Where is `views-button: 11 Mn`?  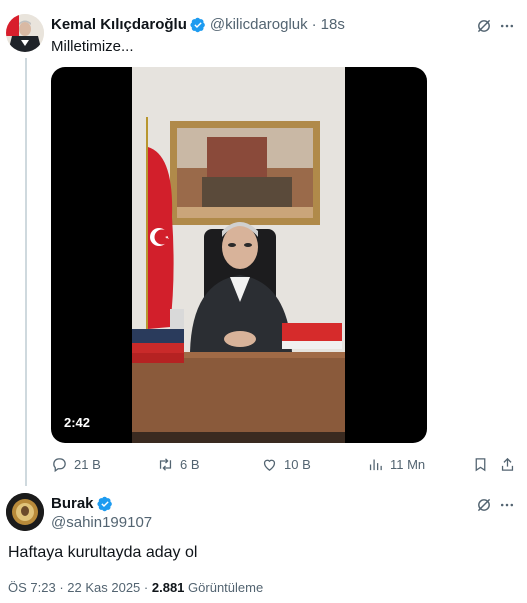 views-button: 11 Mn is located at coordinates (396, 464).